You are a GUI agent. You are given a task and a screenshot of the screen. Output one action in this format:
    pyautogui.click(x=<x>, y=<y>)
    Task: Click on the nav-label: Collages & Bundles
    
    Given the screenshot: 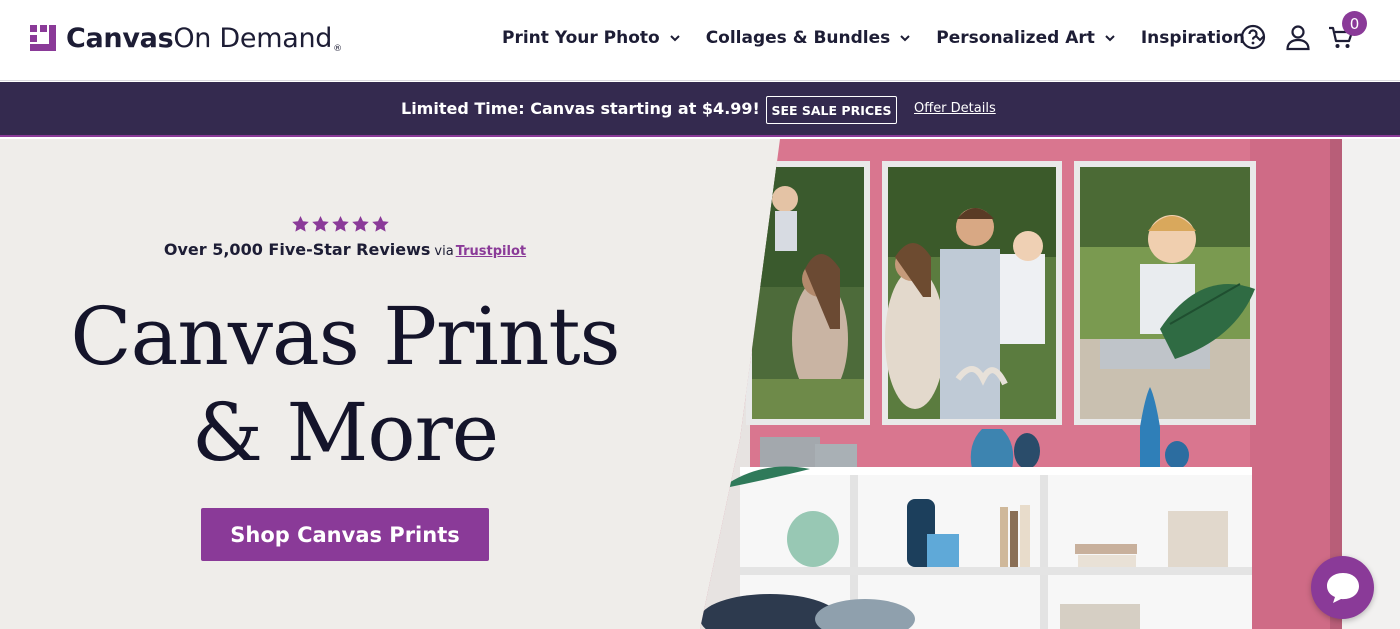 What is the action you would take?
    pyautogui.click(x=798, y=38)
    